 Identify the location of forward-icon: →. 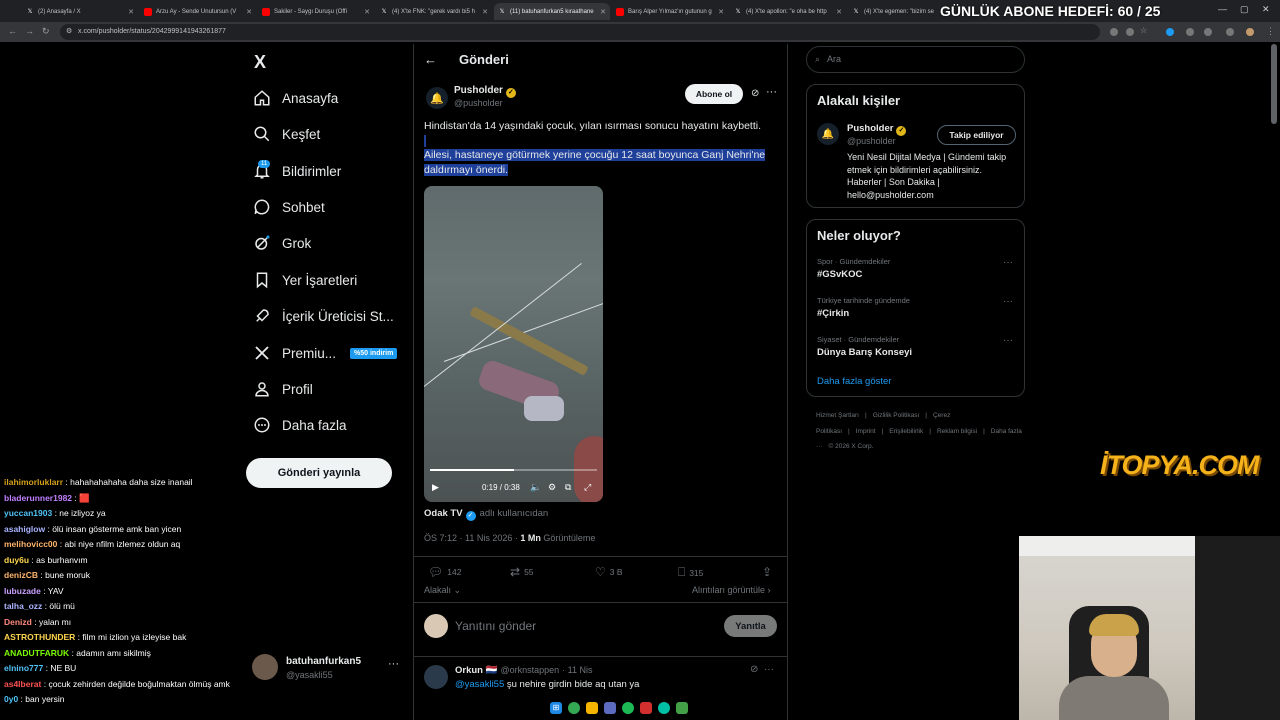
(29, 31).